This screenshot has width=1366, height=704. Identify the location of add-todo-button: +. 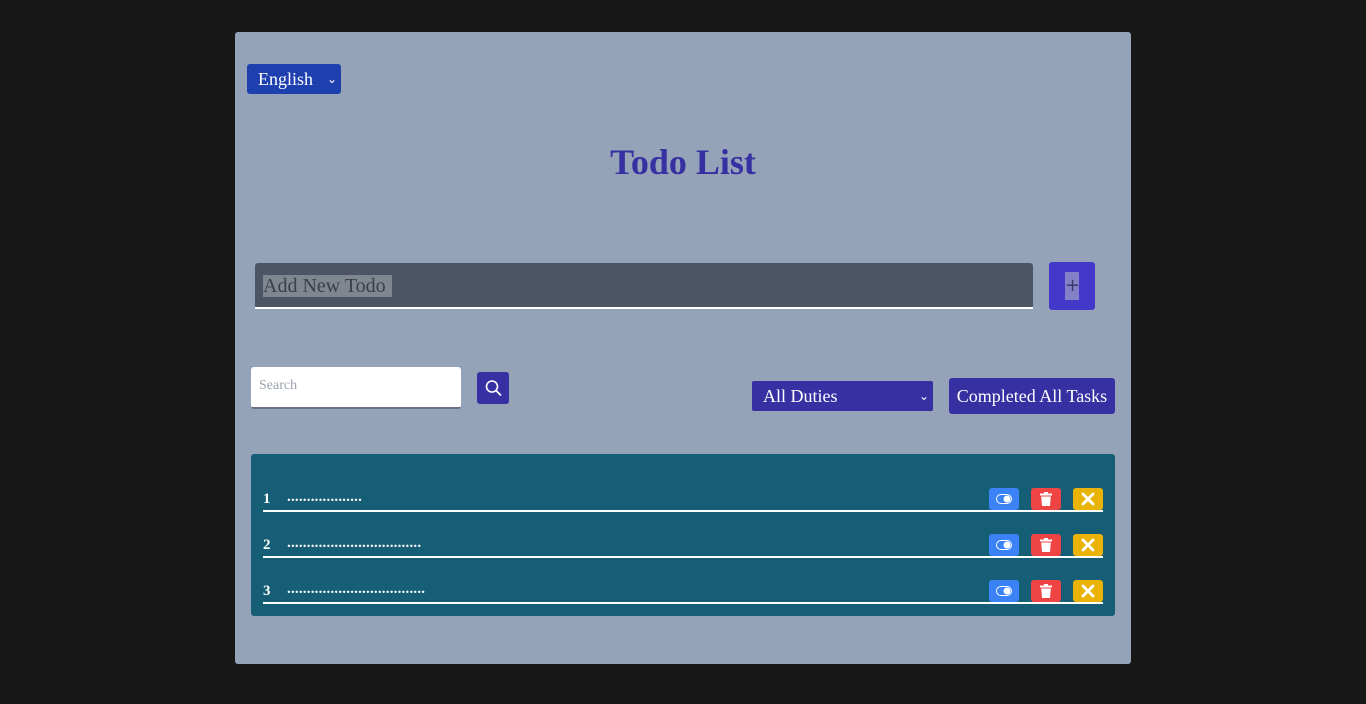
(1072, 286).